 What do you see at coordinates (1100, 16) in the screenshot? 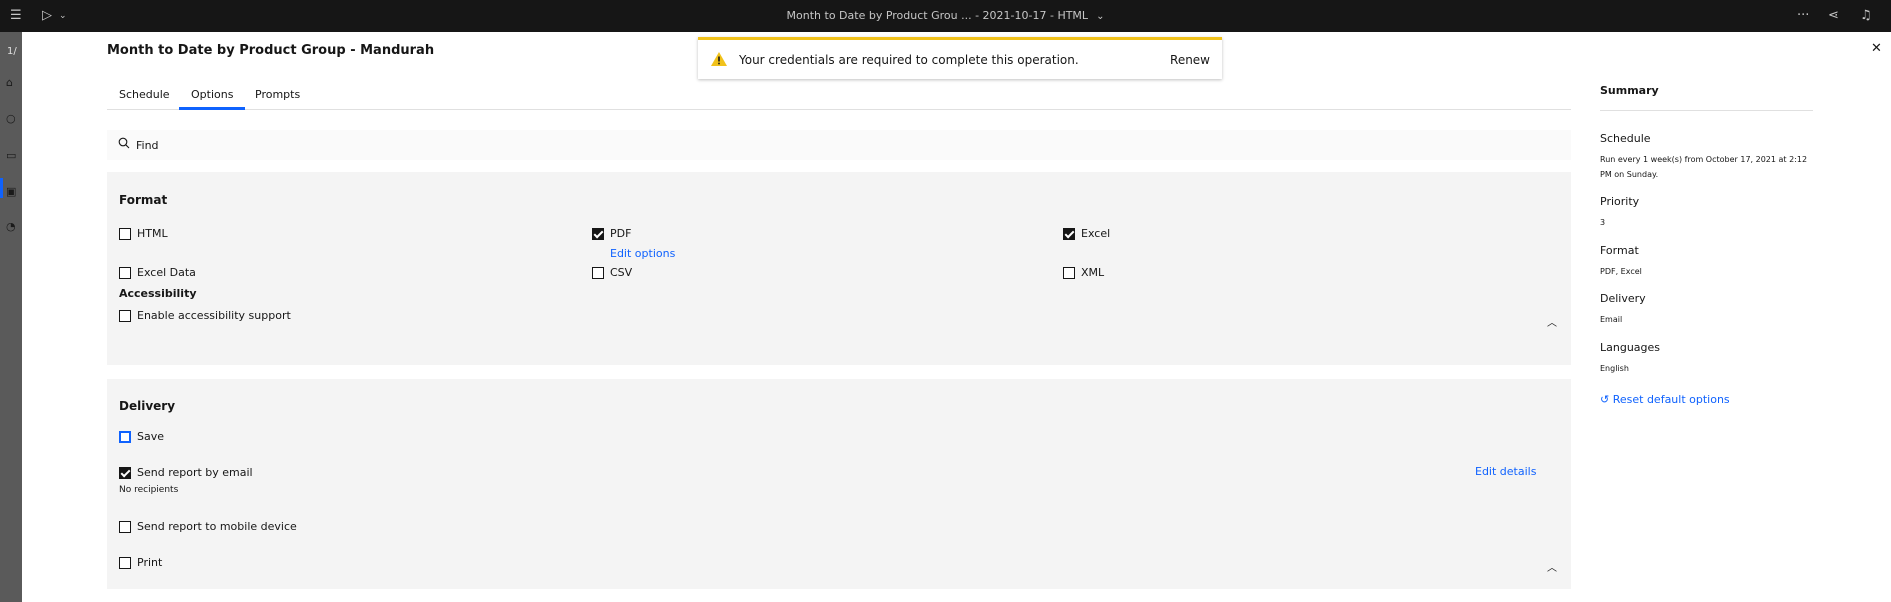
I see `chevron-down-icon: ⌄` at bounding box center [1100, 16].